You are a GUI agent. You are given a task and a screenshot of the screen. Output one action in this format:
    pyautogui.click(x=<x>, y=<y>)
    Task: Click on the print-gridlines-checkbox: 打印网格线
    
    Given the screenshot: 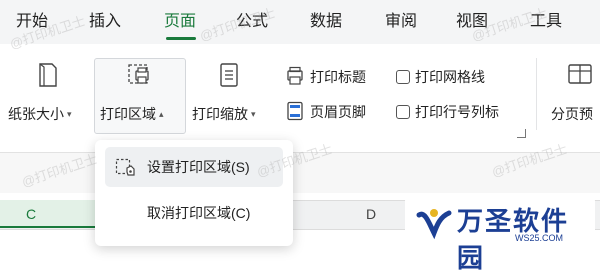 What is the action you would take?
    pyautogui.click(x=456, y=77)
    